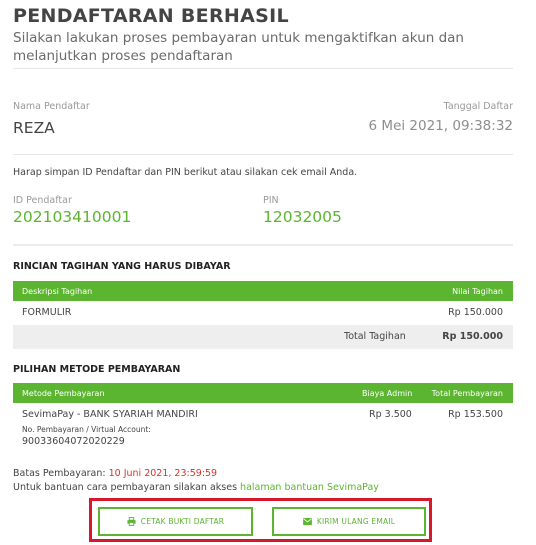 The image size is (536, 545). I want to click on registrant-id-label: ID Pendaftar, so click(42, 200).